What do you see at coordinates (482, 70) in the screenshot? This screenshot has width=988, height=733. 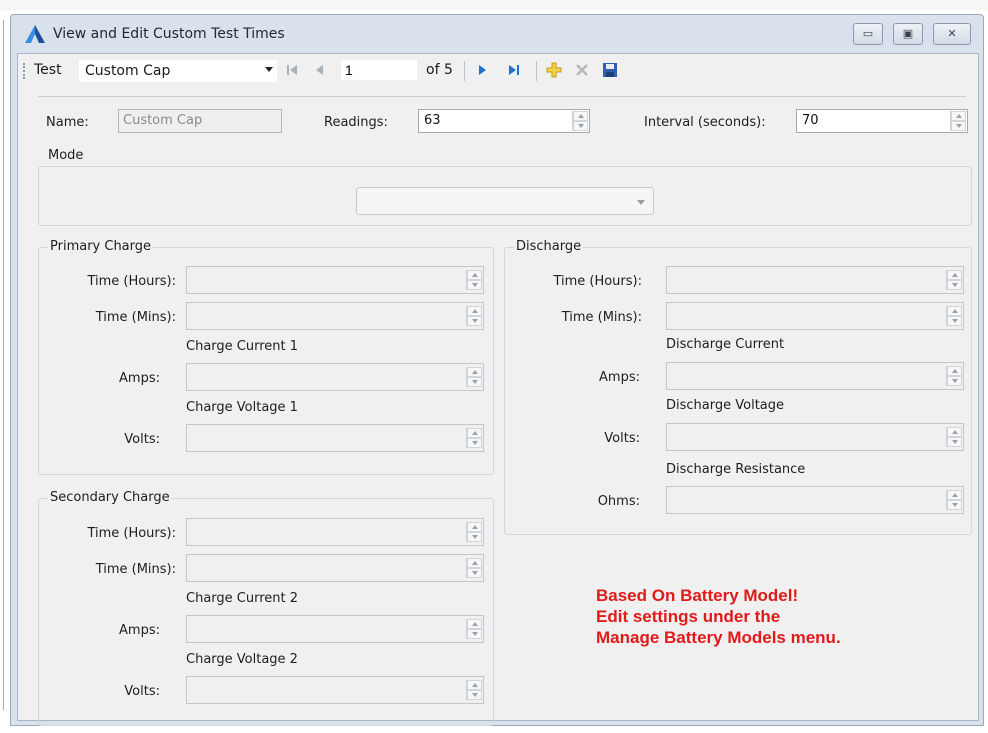 I see `move-next-icon` at bounding box center [482, 70].